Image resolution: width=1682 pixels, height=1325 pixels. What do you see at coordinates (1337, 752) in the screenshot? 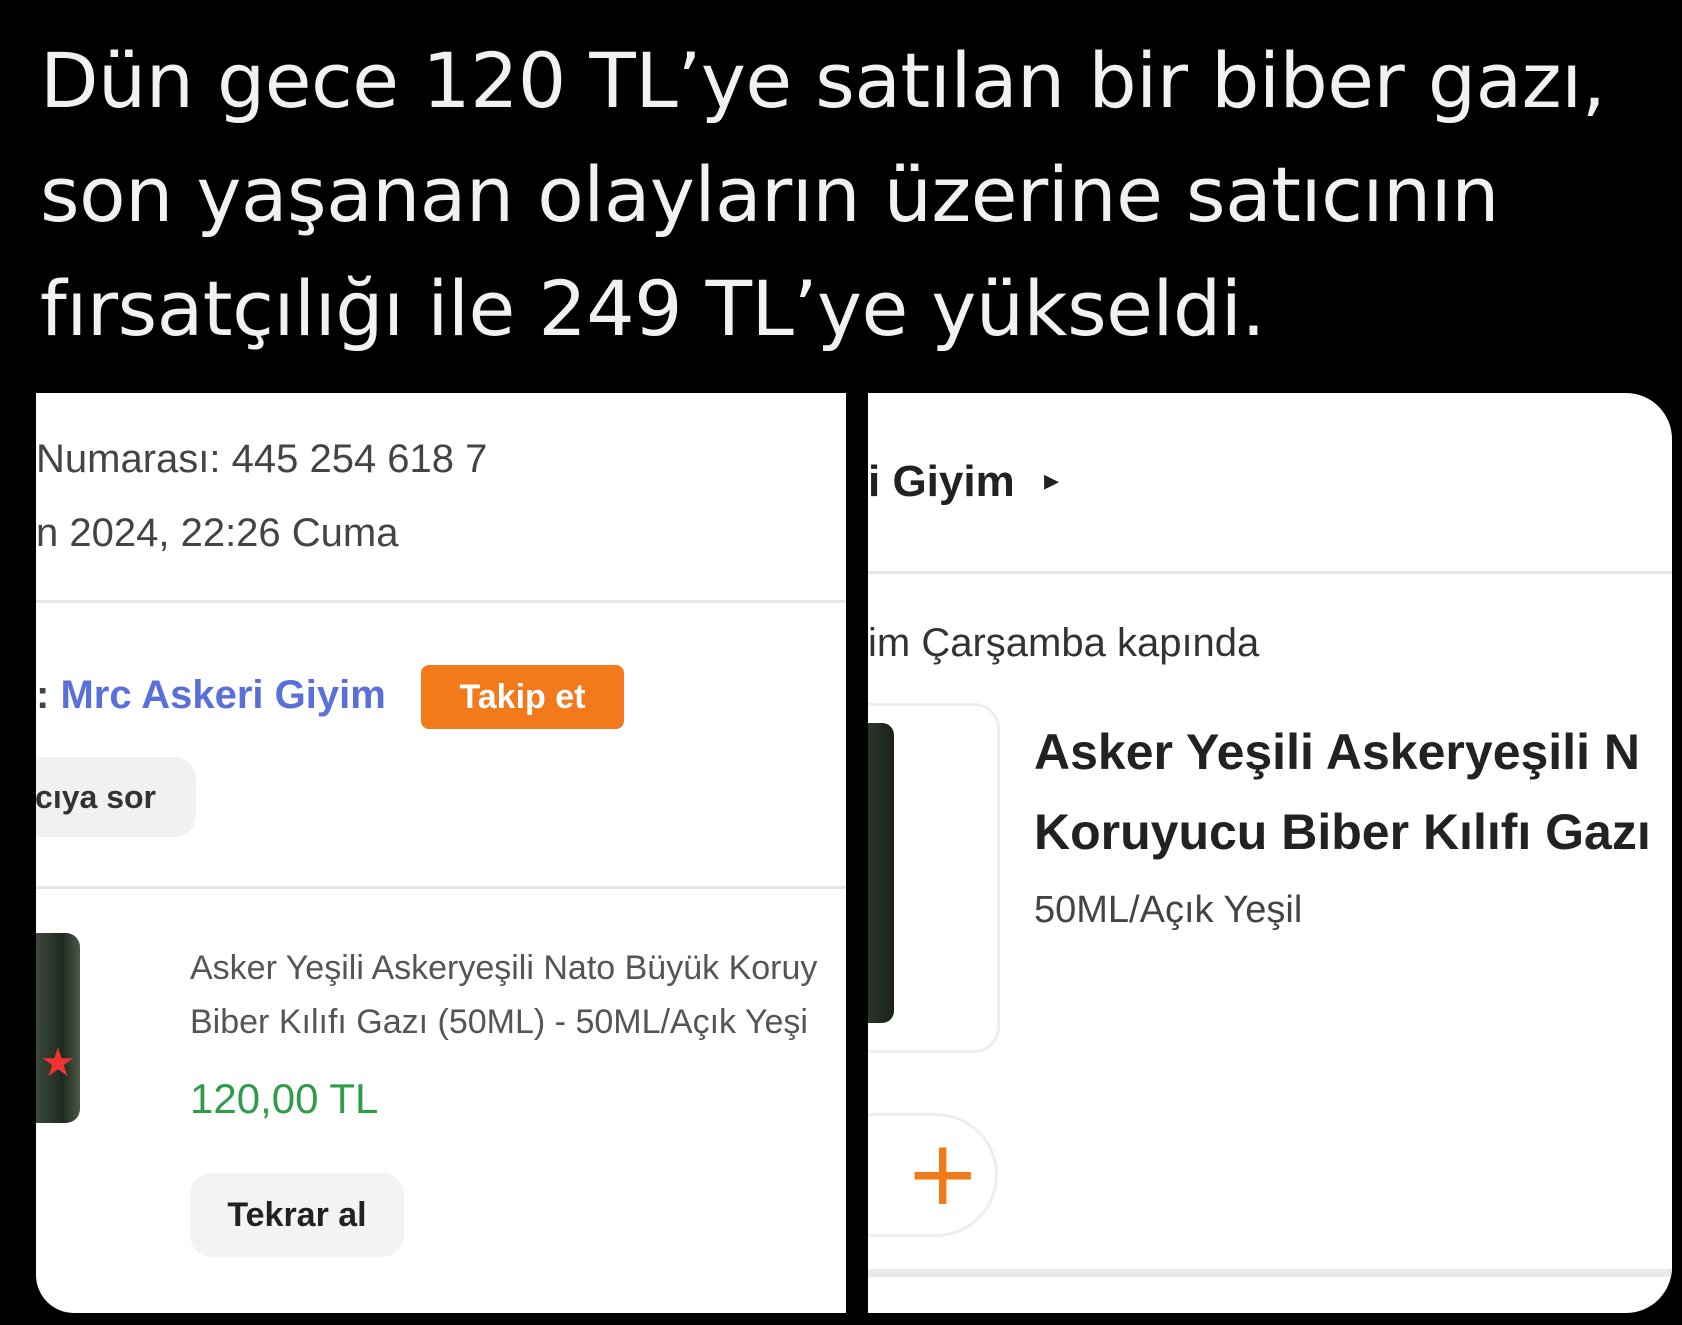
I see `product-title-line-1: Asker Yeşili Askeryeşili N` at bounding box center [1337, 752].